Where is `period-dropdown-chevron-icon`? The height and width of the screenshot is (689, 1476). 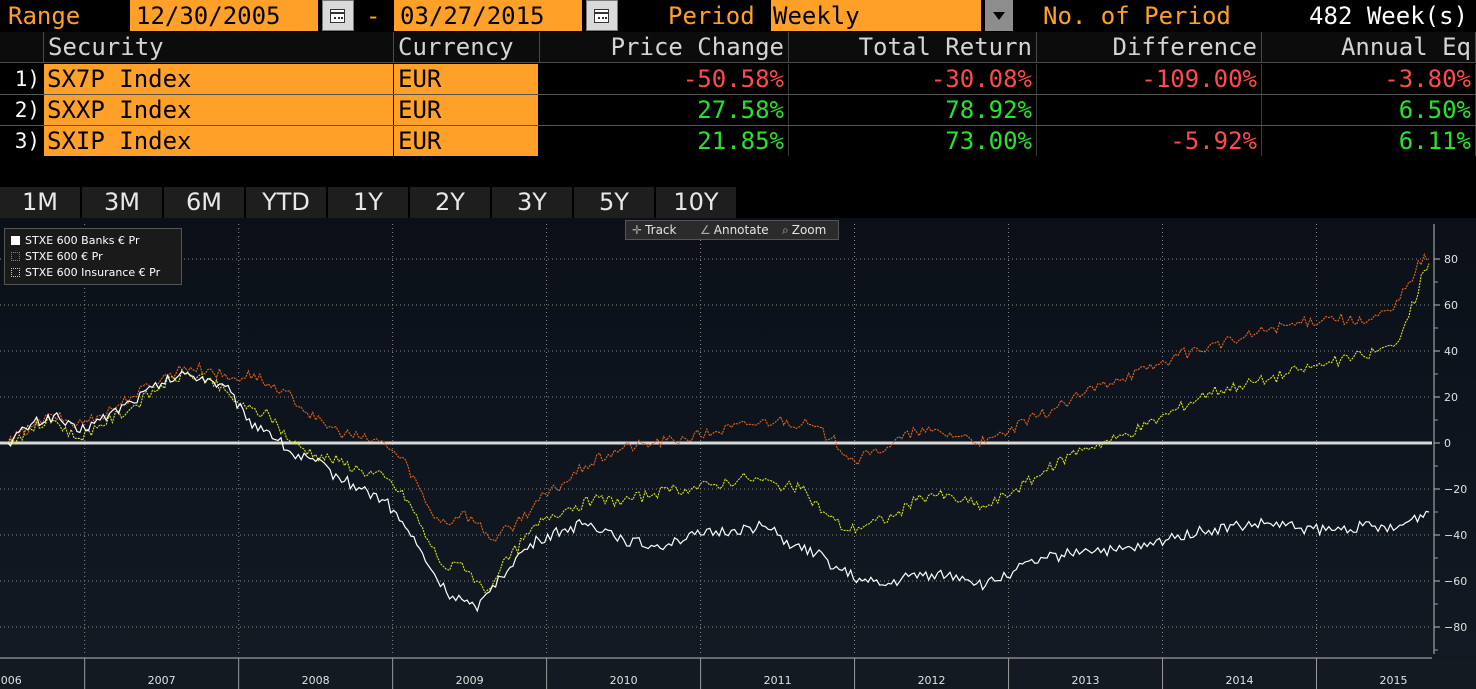
period-dropdown-chevron-icon is located at coordinates (999, 15).